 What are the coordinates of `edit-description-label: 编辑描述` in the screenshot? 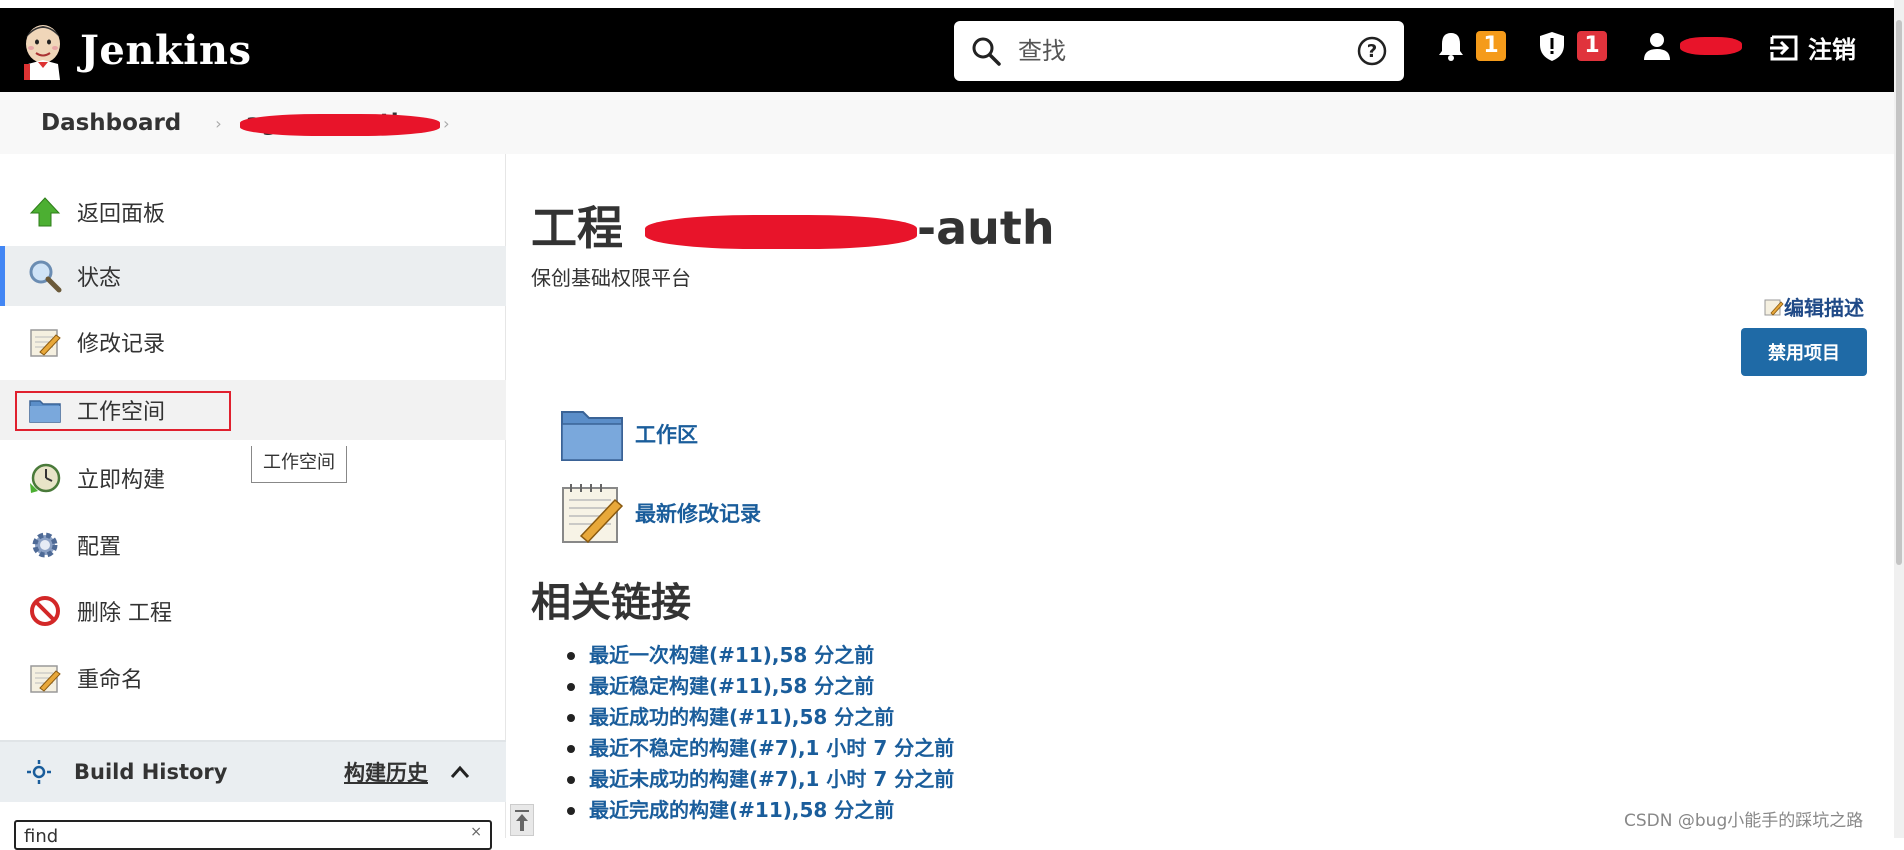 It's located at (1824, 308).